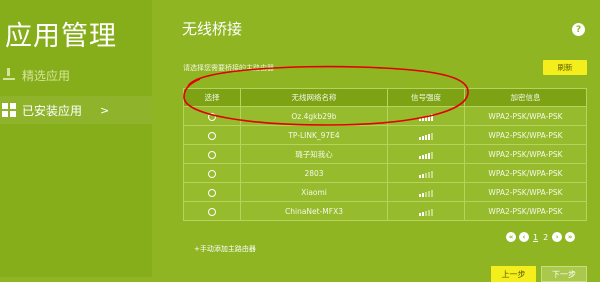 This screenshot has height=282, width=600. Describe the element at coordinates (565, 67) in the screenshot. I see `refresh-button: 刷新` at that location.